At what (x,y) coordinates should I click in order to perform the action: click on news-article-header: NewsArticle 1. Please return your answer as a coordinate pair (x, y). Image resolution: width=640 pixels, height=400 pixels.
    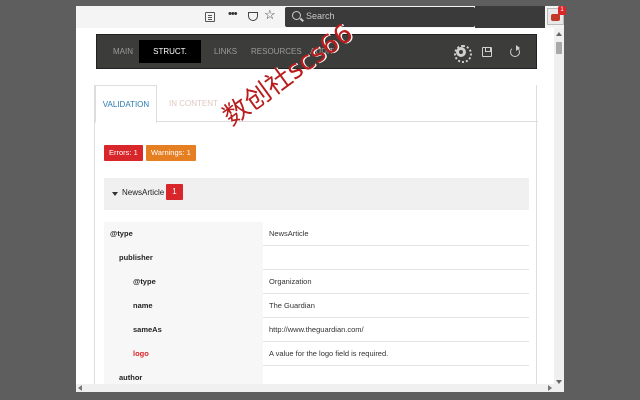
    Looking at the image, I should click on (316, 194).